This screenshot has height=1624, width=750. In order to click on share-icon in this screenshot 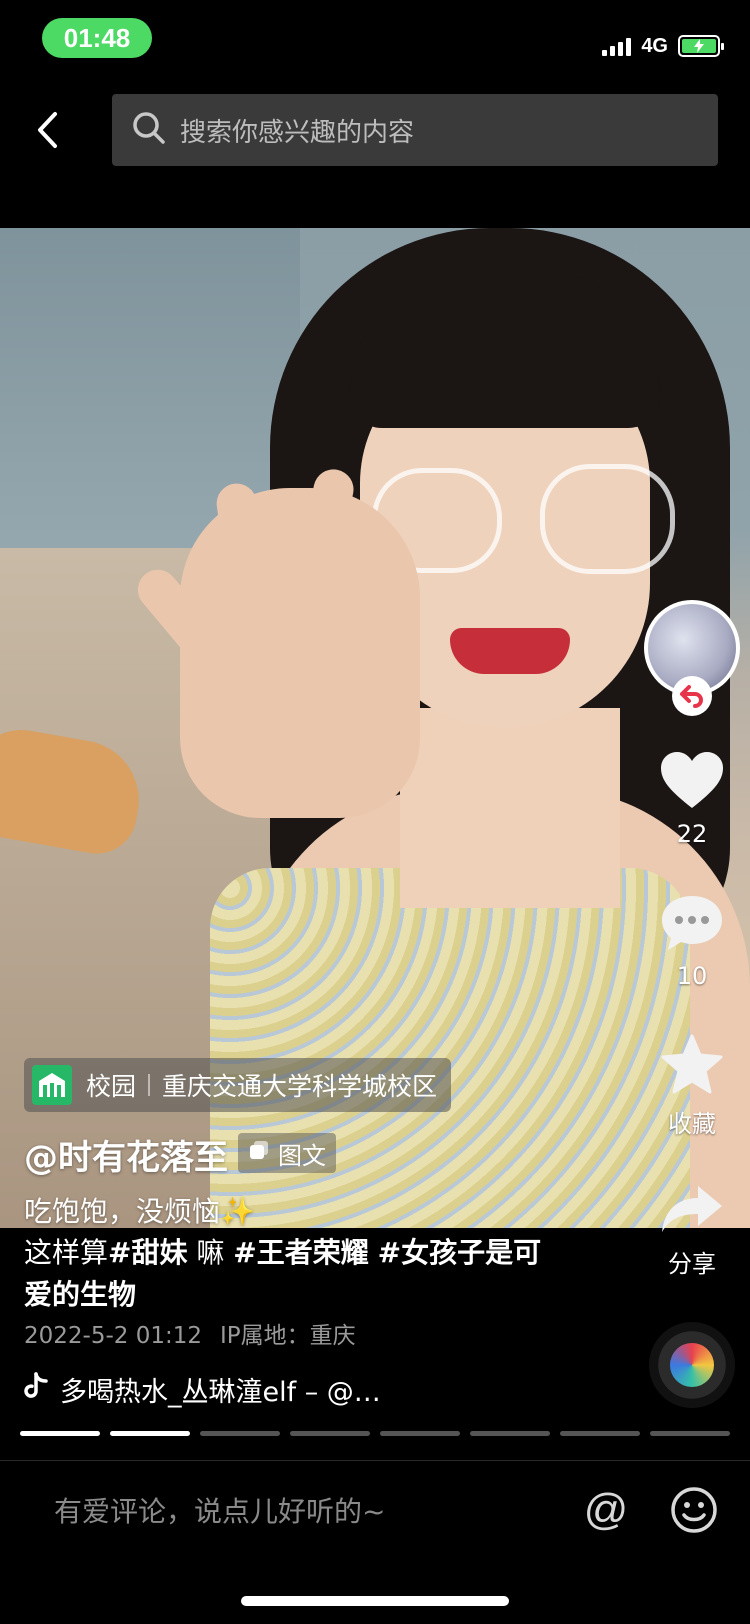, I will do `click(692, 1211)`.